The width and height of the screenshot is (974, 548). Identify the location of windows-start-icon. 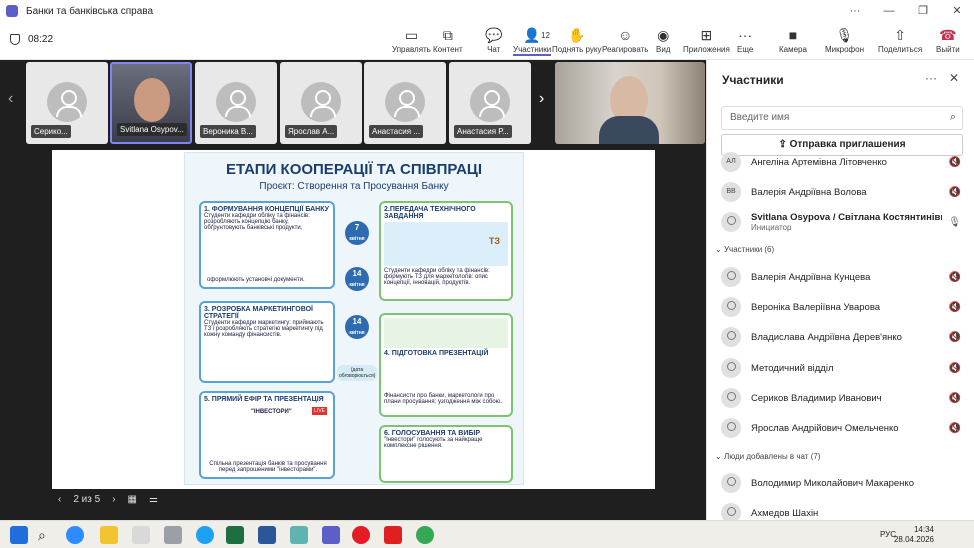
(19, 535).